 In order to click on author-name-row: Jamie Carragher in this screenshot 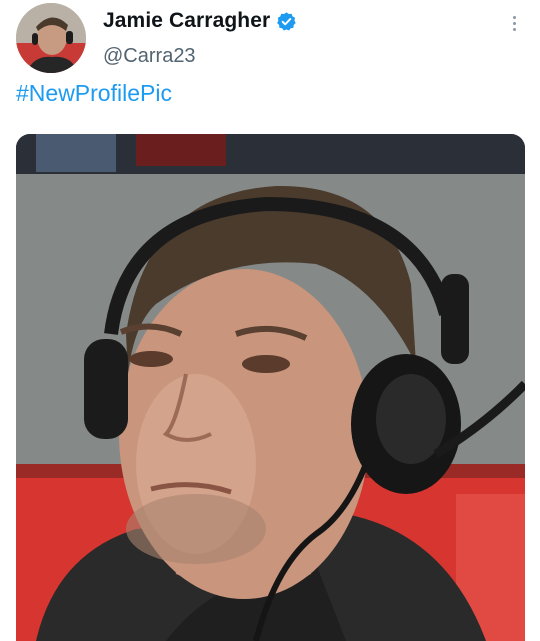, I will do `click(200, 21)`.